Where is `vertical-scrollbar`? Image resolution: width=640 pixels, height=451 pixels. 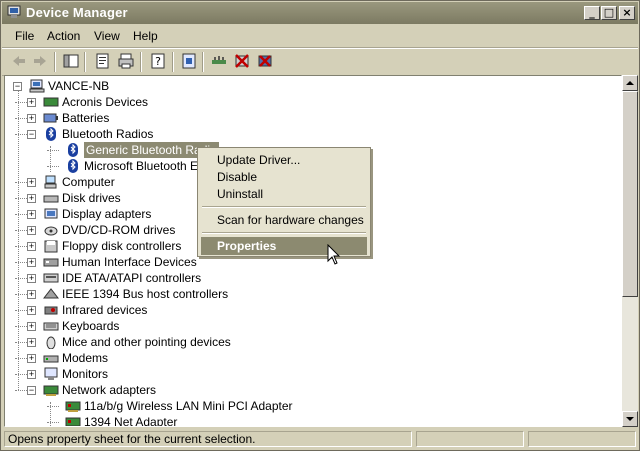 vertical-scrollbar is located at coordinates (630, 251).